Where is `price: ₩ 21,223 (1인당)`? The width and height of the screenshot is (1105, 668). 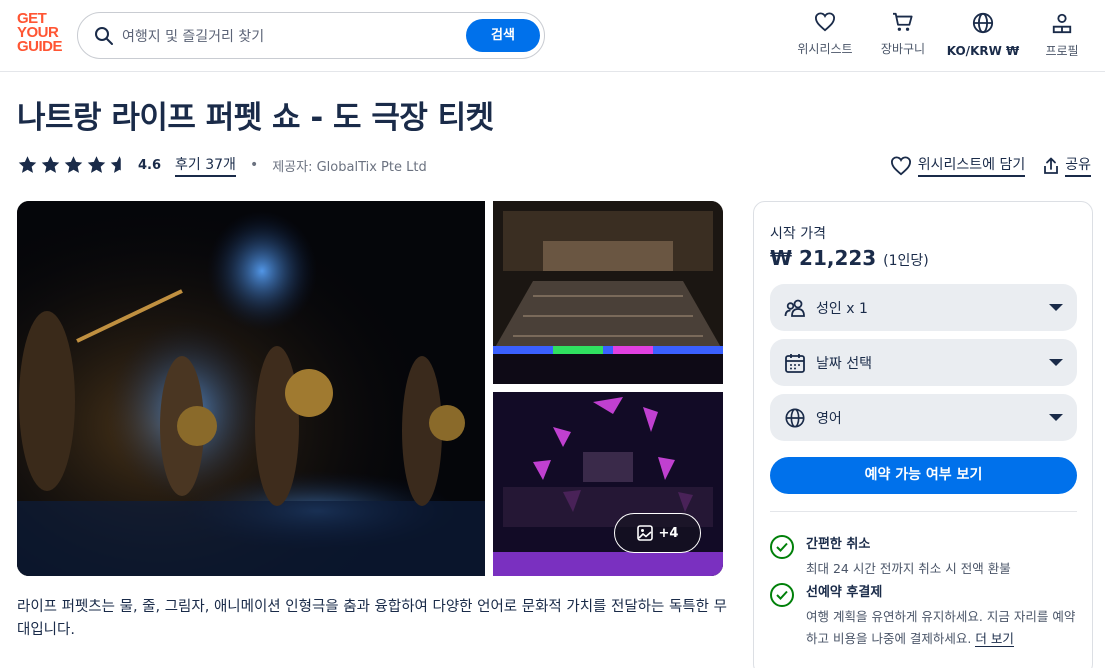
price: ₩ 21,223 (1인당) is located at coordinates (849, 258).